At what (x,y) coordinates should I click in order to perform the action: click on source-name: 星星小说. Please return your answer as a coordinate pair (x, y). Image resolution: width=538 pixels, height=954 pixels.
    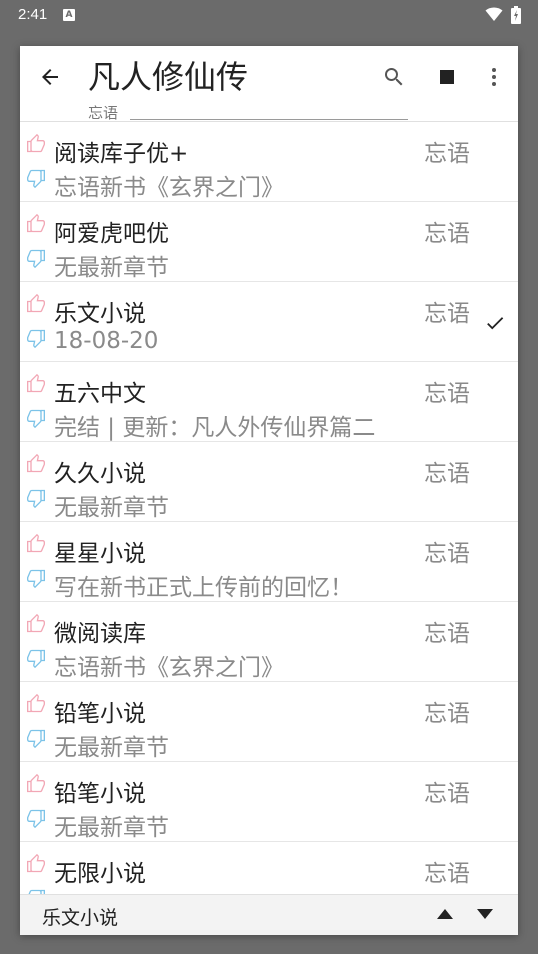
    Looking at the image, I should click on (100, 554).